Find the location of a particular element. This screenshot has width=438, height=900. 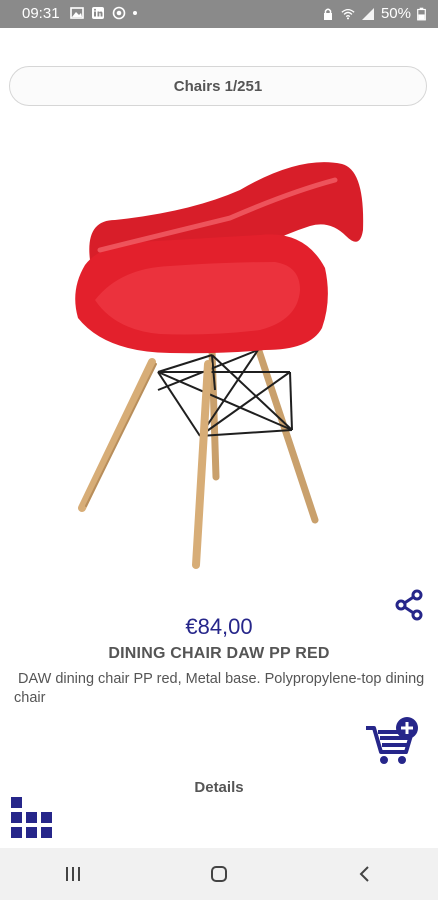

signal-icon is located at coordinates (367, 13).